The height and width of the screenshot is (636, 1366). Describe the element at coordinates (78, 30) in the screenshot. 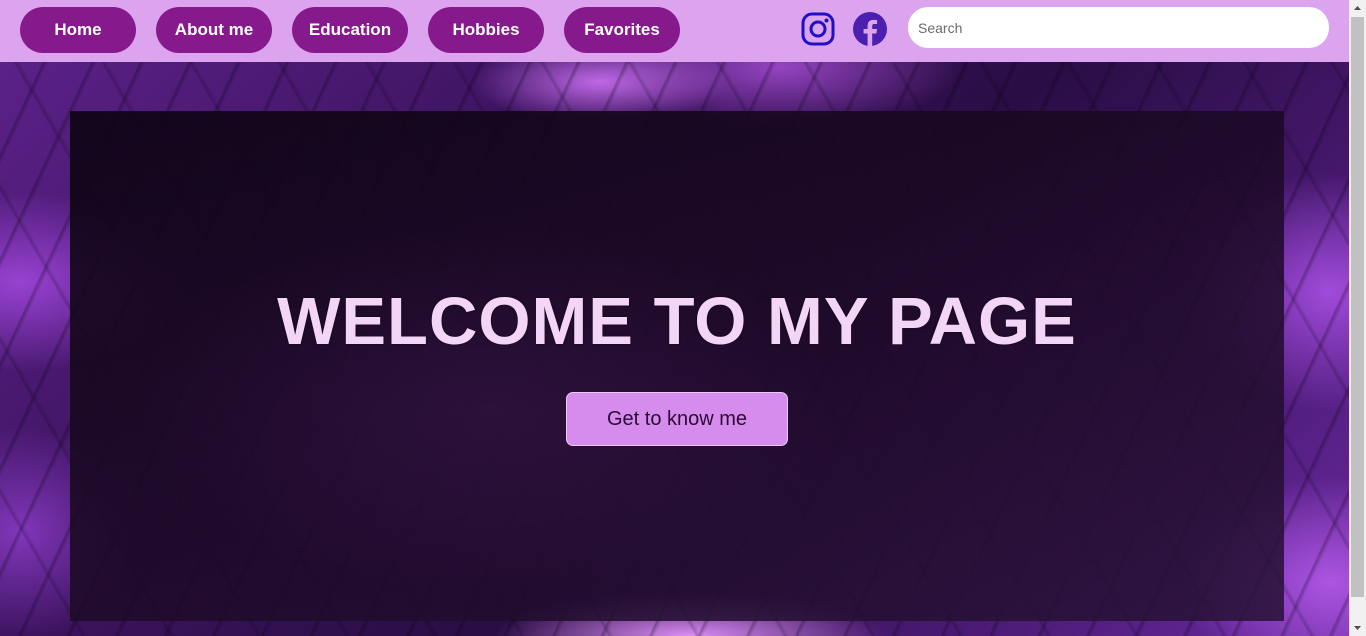

I see `nav-home-button: Home` at that location.